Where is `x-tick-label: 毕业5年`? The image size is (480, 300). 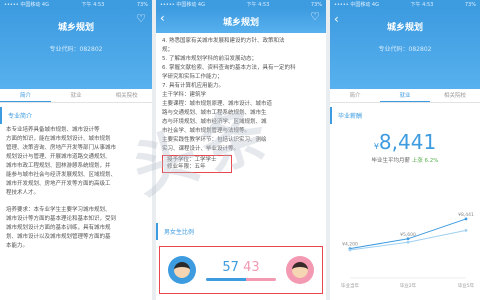
x-tick-label: 毕业5年 is located at coordinates (466, 285).